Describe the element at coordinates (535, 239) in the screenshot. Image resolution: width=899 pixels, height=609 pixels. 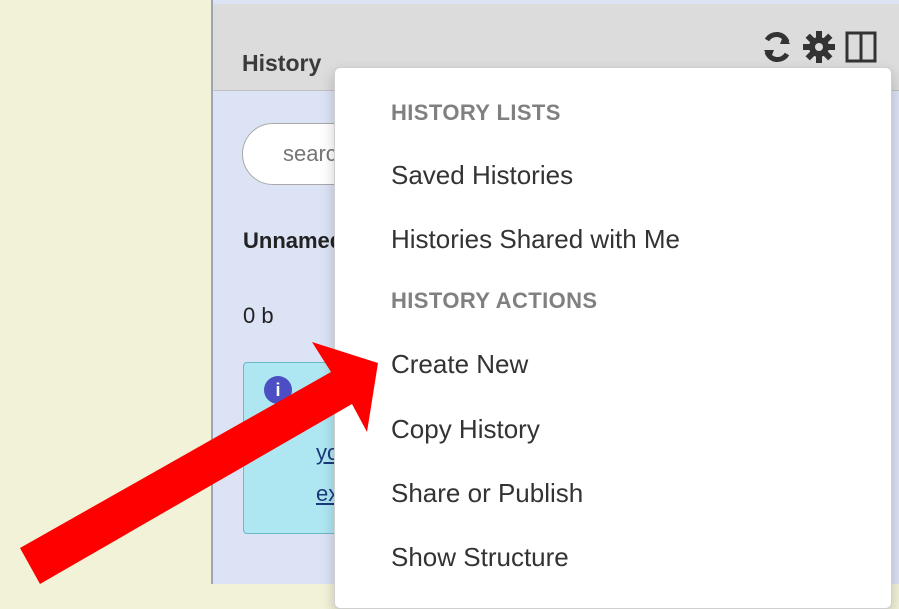
I see `menu-item-histories-shared: Histories Shared with Me` at that location.